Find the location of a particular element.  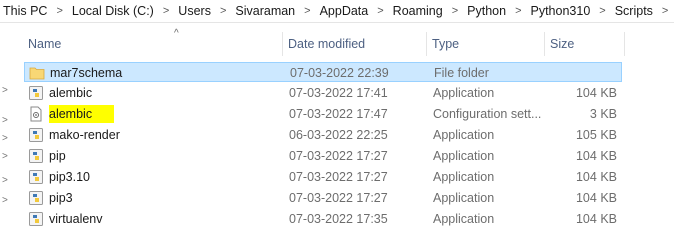

breadcrumb-python310: Python310 is located at coordinates (561, 11).